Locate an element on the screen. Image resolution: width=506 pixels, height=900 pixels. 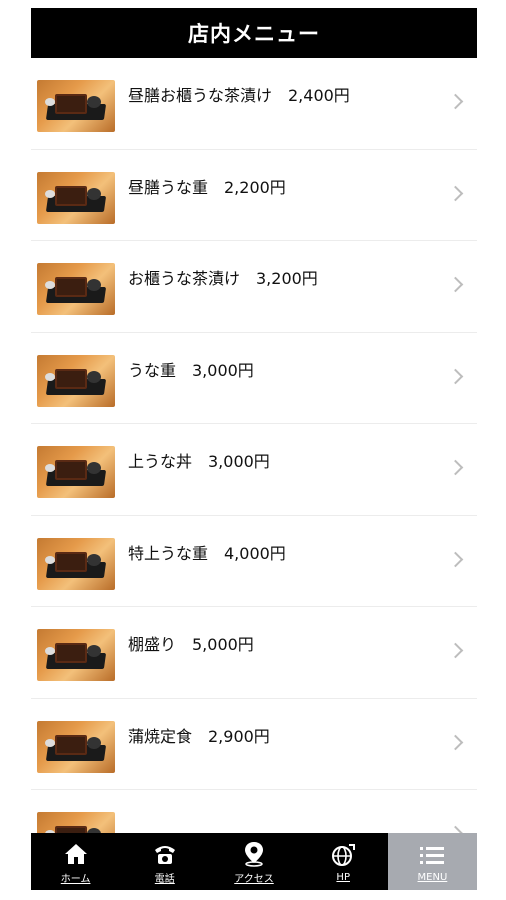
menu-item-label: うな重 3,000円 is located at coordinates (191, 370).